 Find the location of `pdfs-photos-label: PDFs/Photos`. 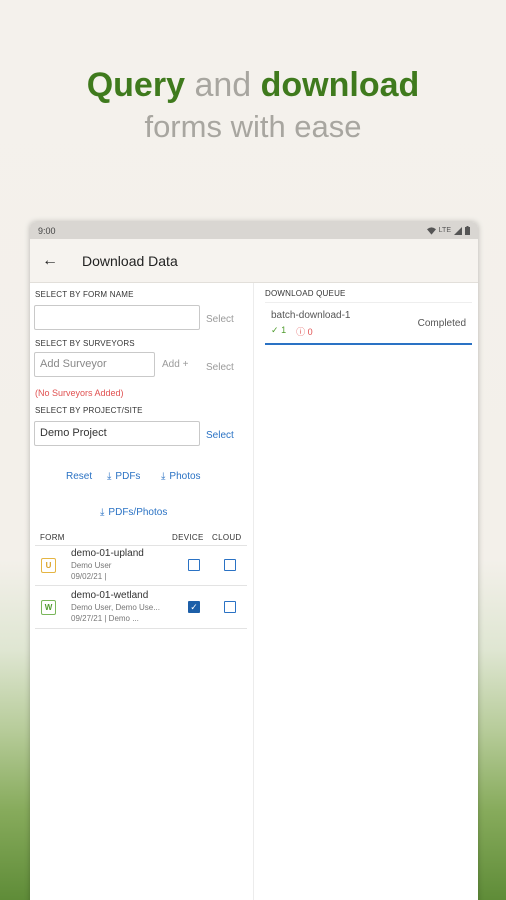

pdfs-photos-label: PDFs/Photos is located at coordinates (138, 512).